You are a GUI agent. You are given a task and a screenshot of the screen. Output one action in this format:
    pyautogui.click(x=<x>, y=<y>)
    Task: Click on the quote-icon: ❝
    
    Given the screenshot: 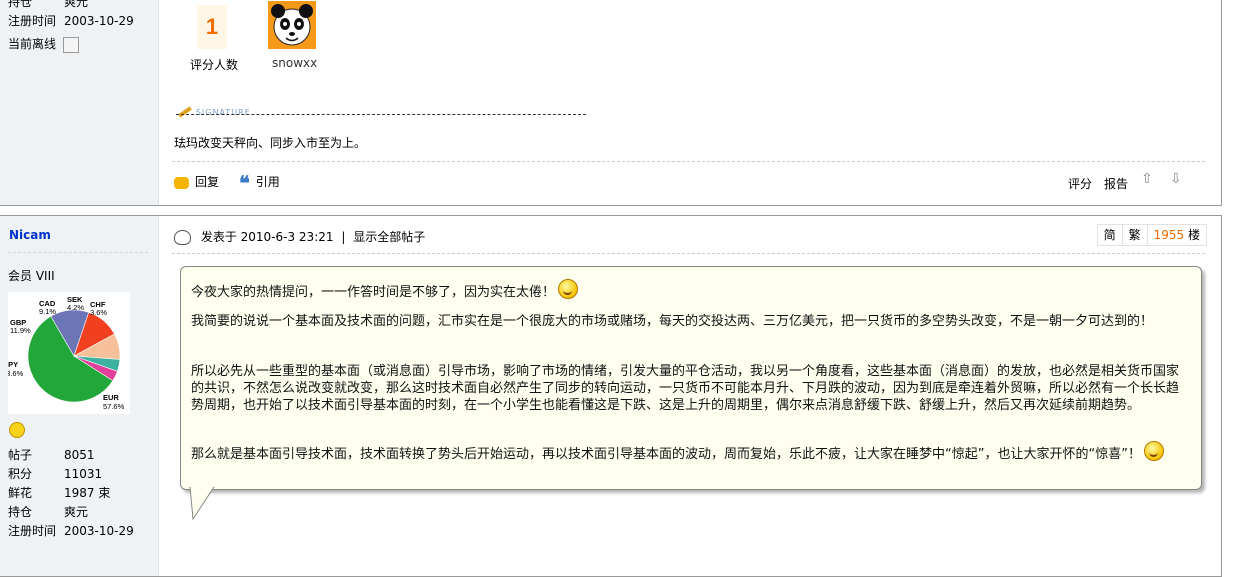 What is the action you would take?
    pyautogui.click(x=244, y=182)
    